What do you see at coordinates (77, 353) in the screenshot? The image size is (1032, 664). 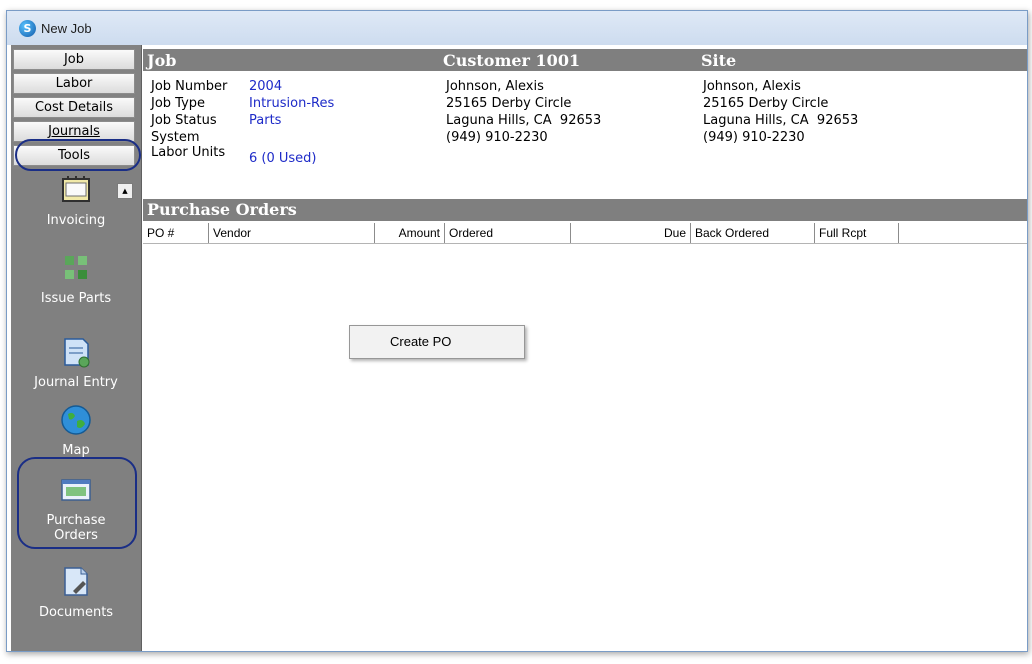 I see `journal-entry-icon` at bounding box center [77, 353].